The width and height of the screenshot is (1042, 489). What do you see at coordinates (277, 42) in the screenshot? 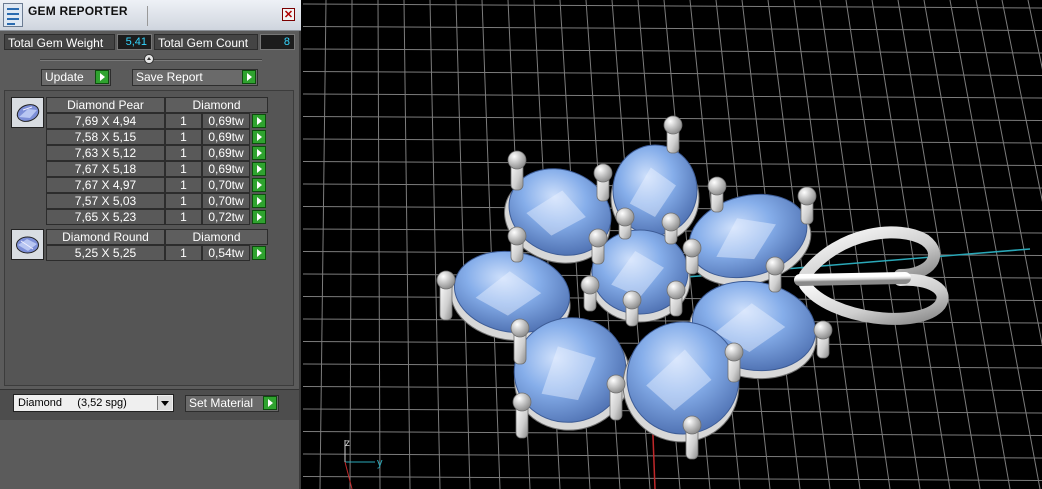
I see `total-gem-count-value: 8` at bounding box center [277, 42].